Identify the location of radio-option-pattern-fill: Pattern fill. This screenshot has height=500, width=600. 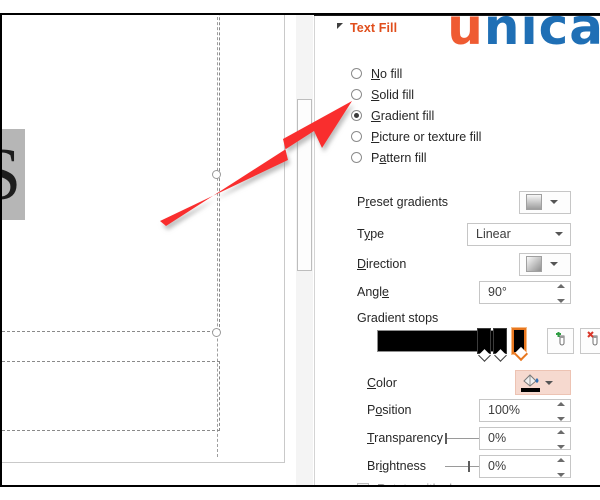
(416, 157).